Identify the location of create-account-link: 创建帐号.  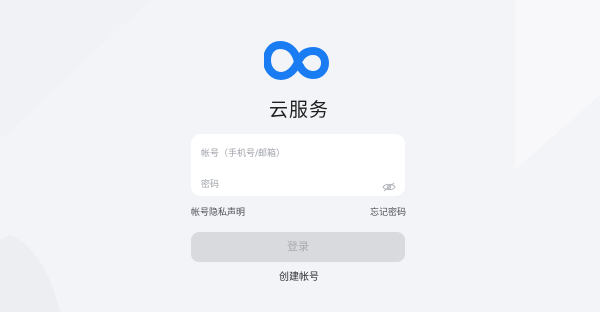
(299, 275).